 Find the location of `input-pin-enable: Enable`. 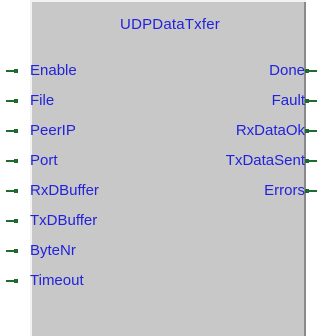

input-pin-enable: Enable is located at coordinates (38, 71).